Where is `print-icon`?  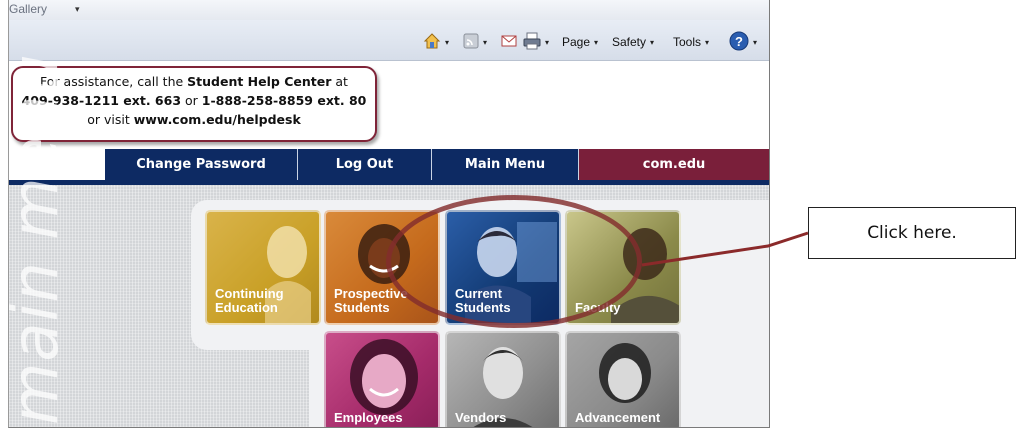
print-icon is located at coordinates (532, 42).